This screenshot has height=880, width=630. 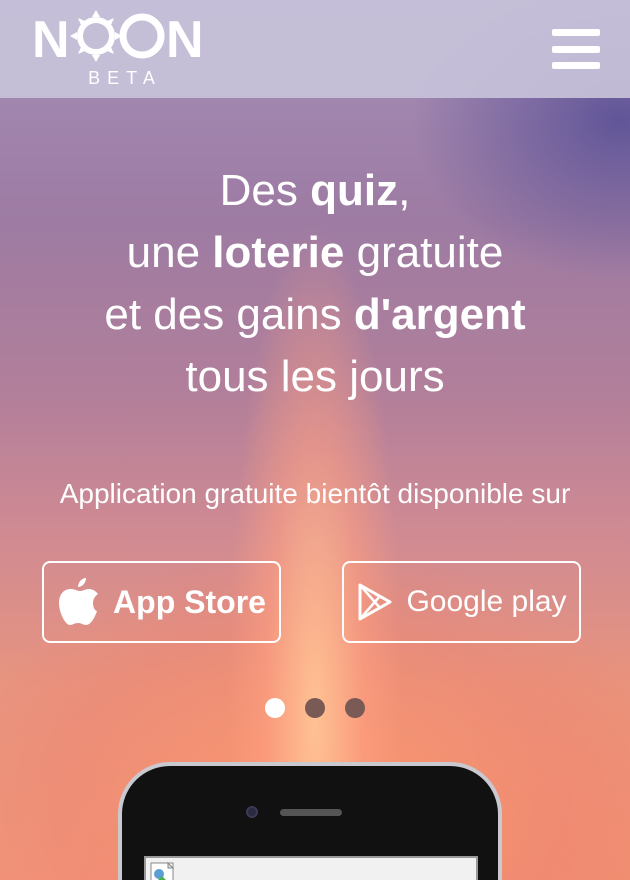 I want to click on phone-camera-icon, so click(x=252, y=812).